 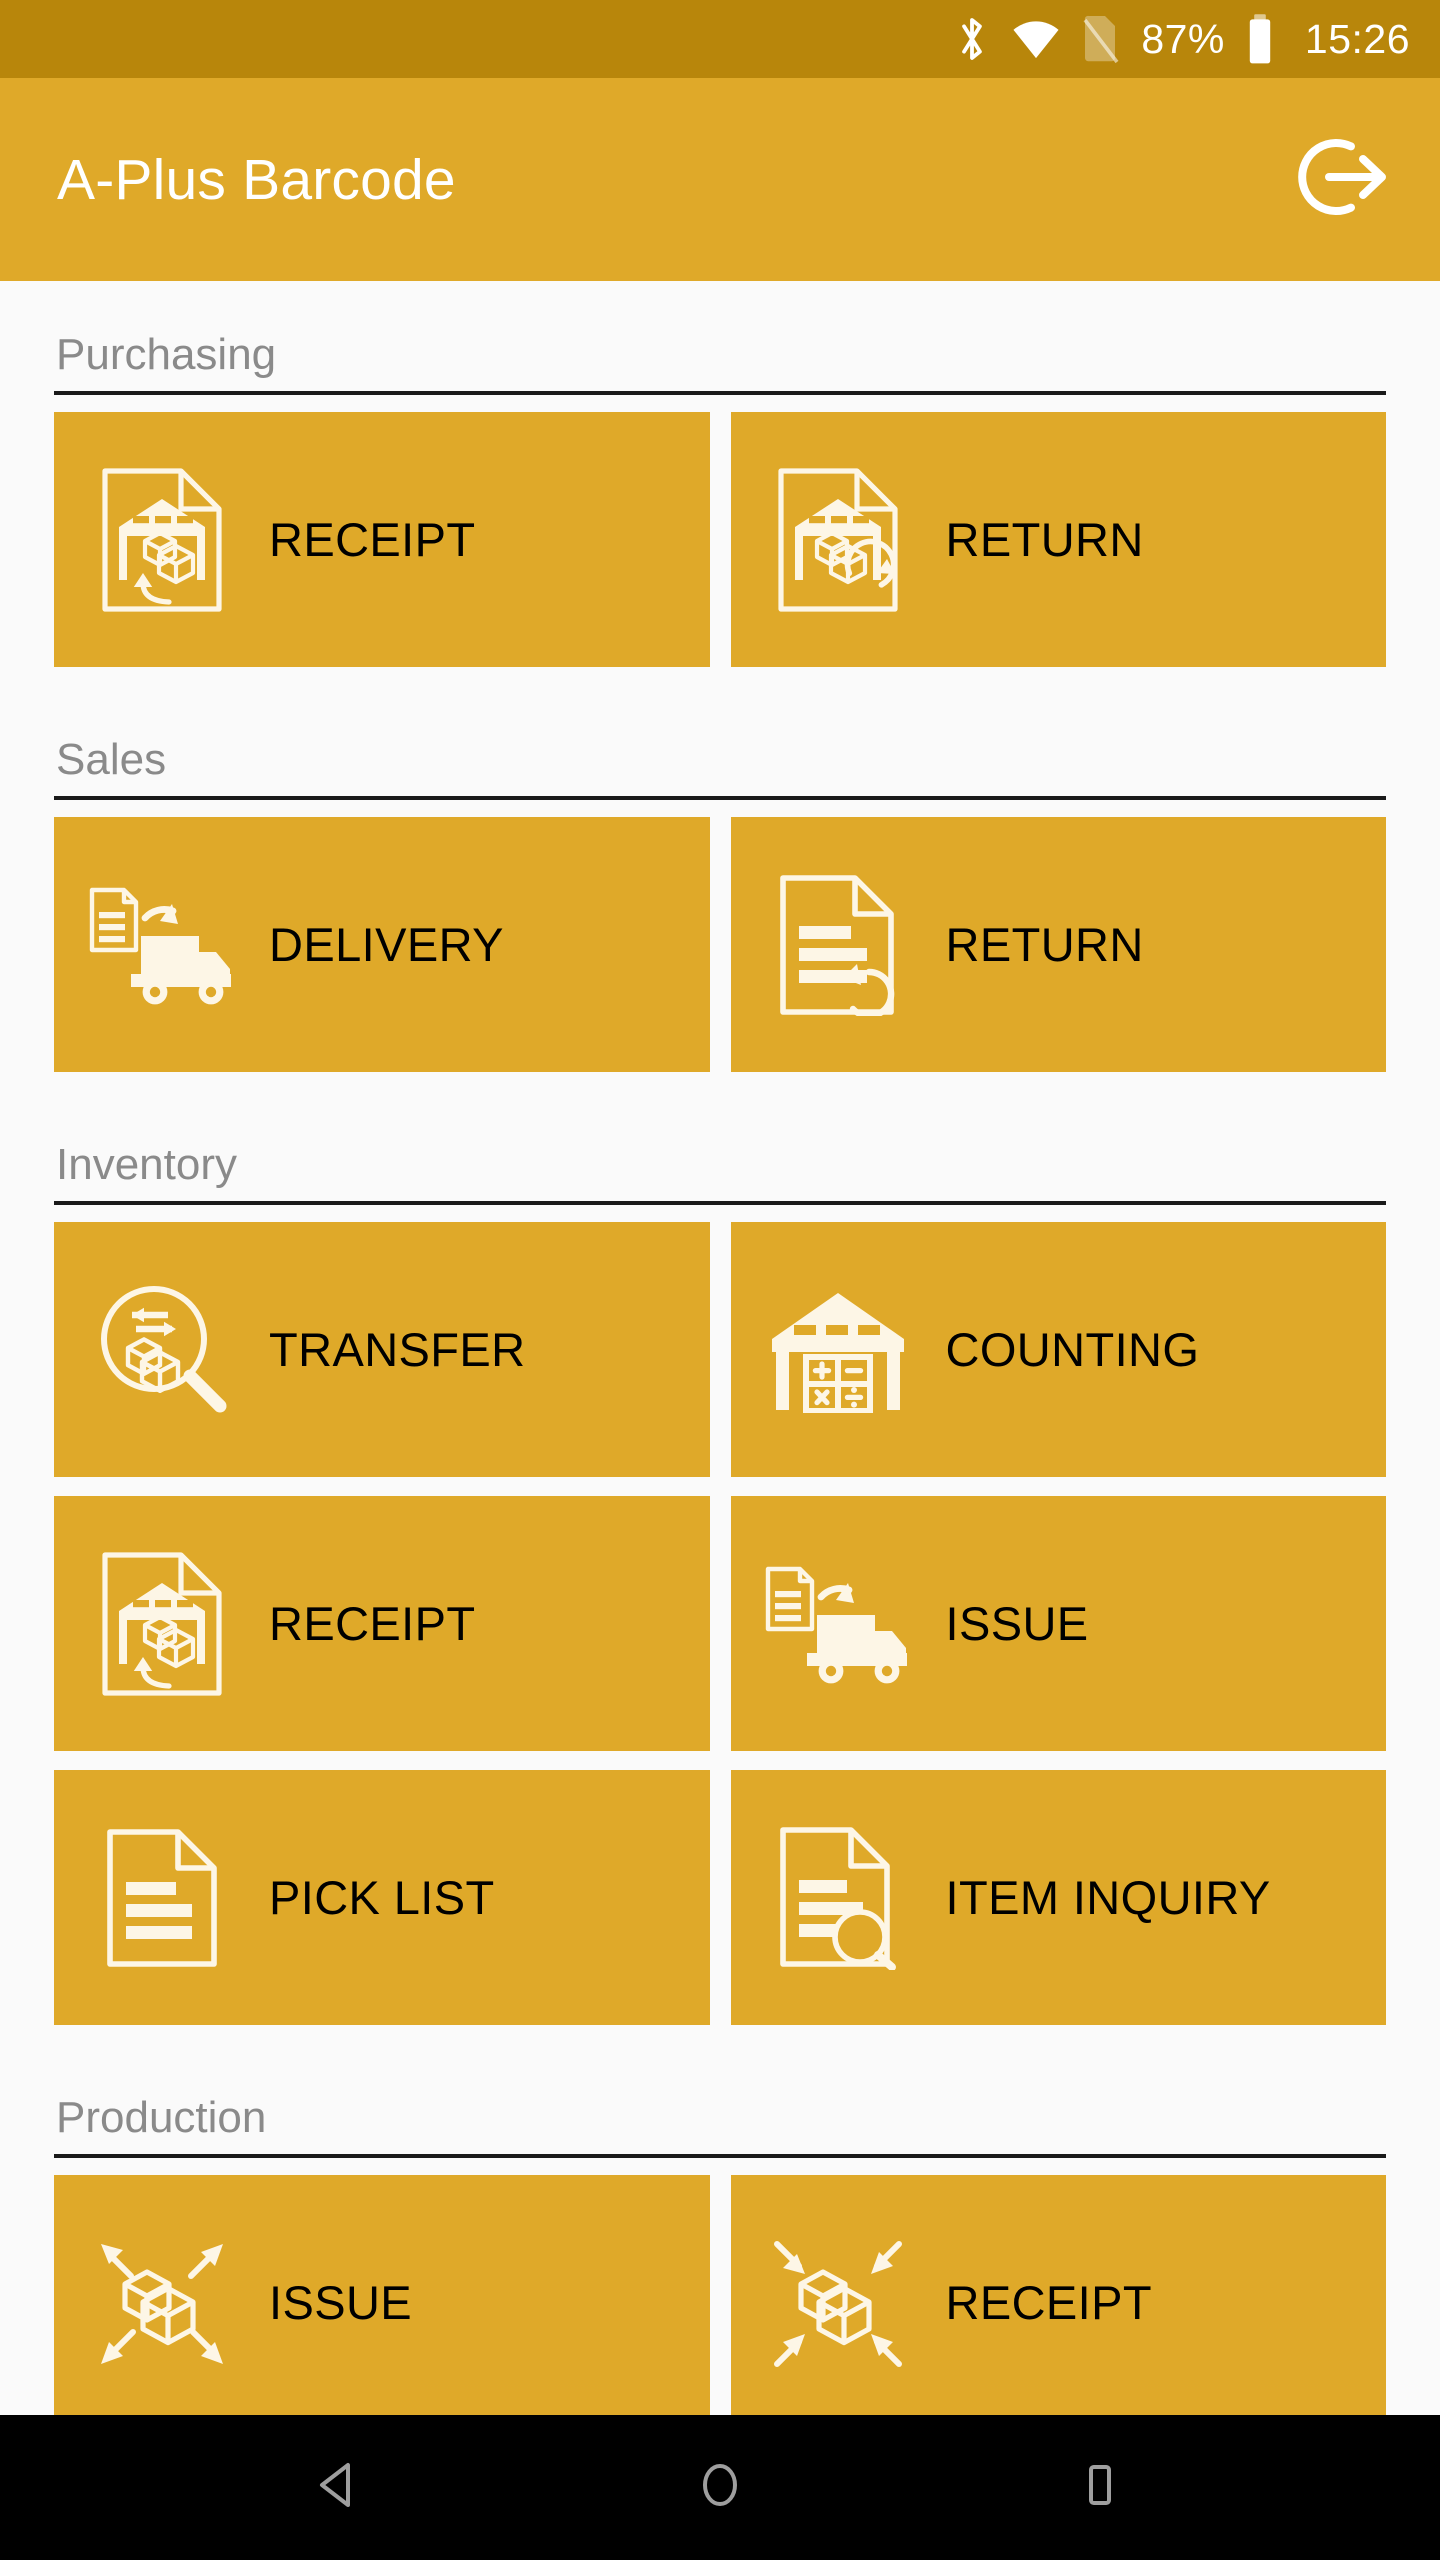 What do you see at coordinates (161, 2303) in the screenshot?
I see `boxes-arrows-out-icon` at bounding box center [161, 2303].